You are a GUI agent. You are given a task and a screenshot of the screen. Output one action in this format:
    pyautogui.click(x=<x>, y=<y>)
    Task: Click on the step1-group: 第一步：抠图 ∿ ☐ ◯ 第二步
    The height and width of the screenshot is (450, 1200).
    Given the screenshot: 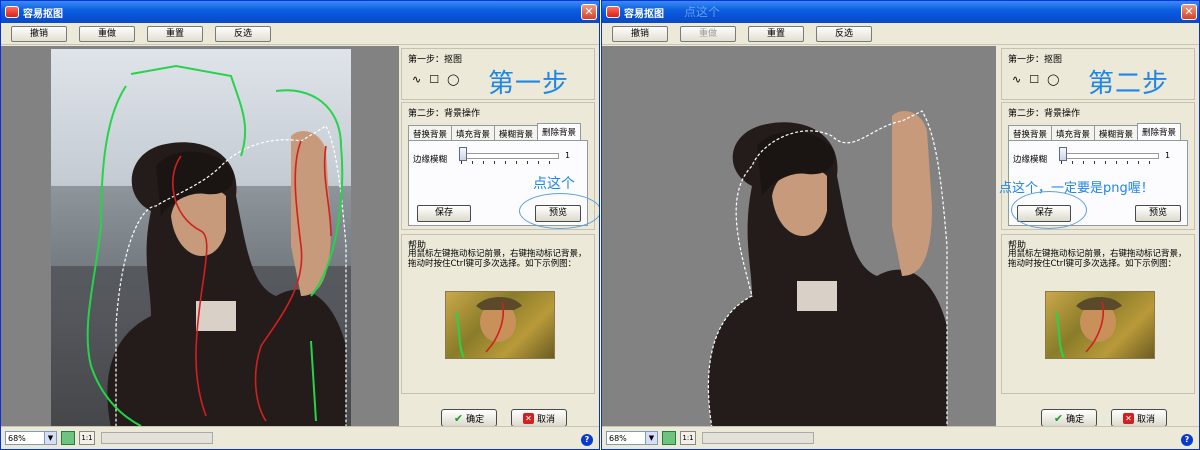 What is the action you would take?
    pyautogui.click(x=1098, y=74)
    